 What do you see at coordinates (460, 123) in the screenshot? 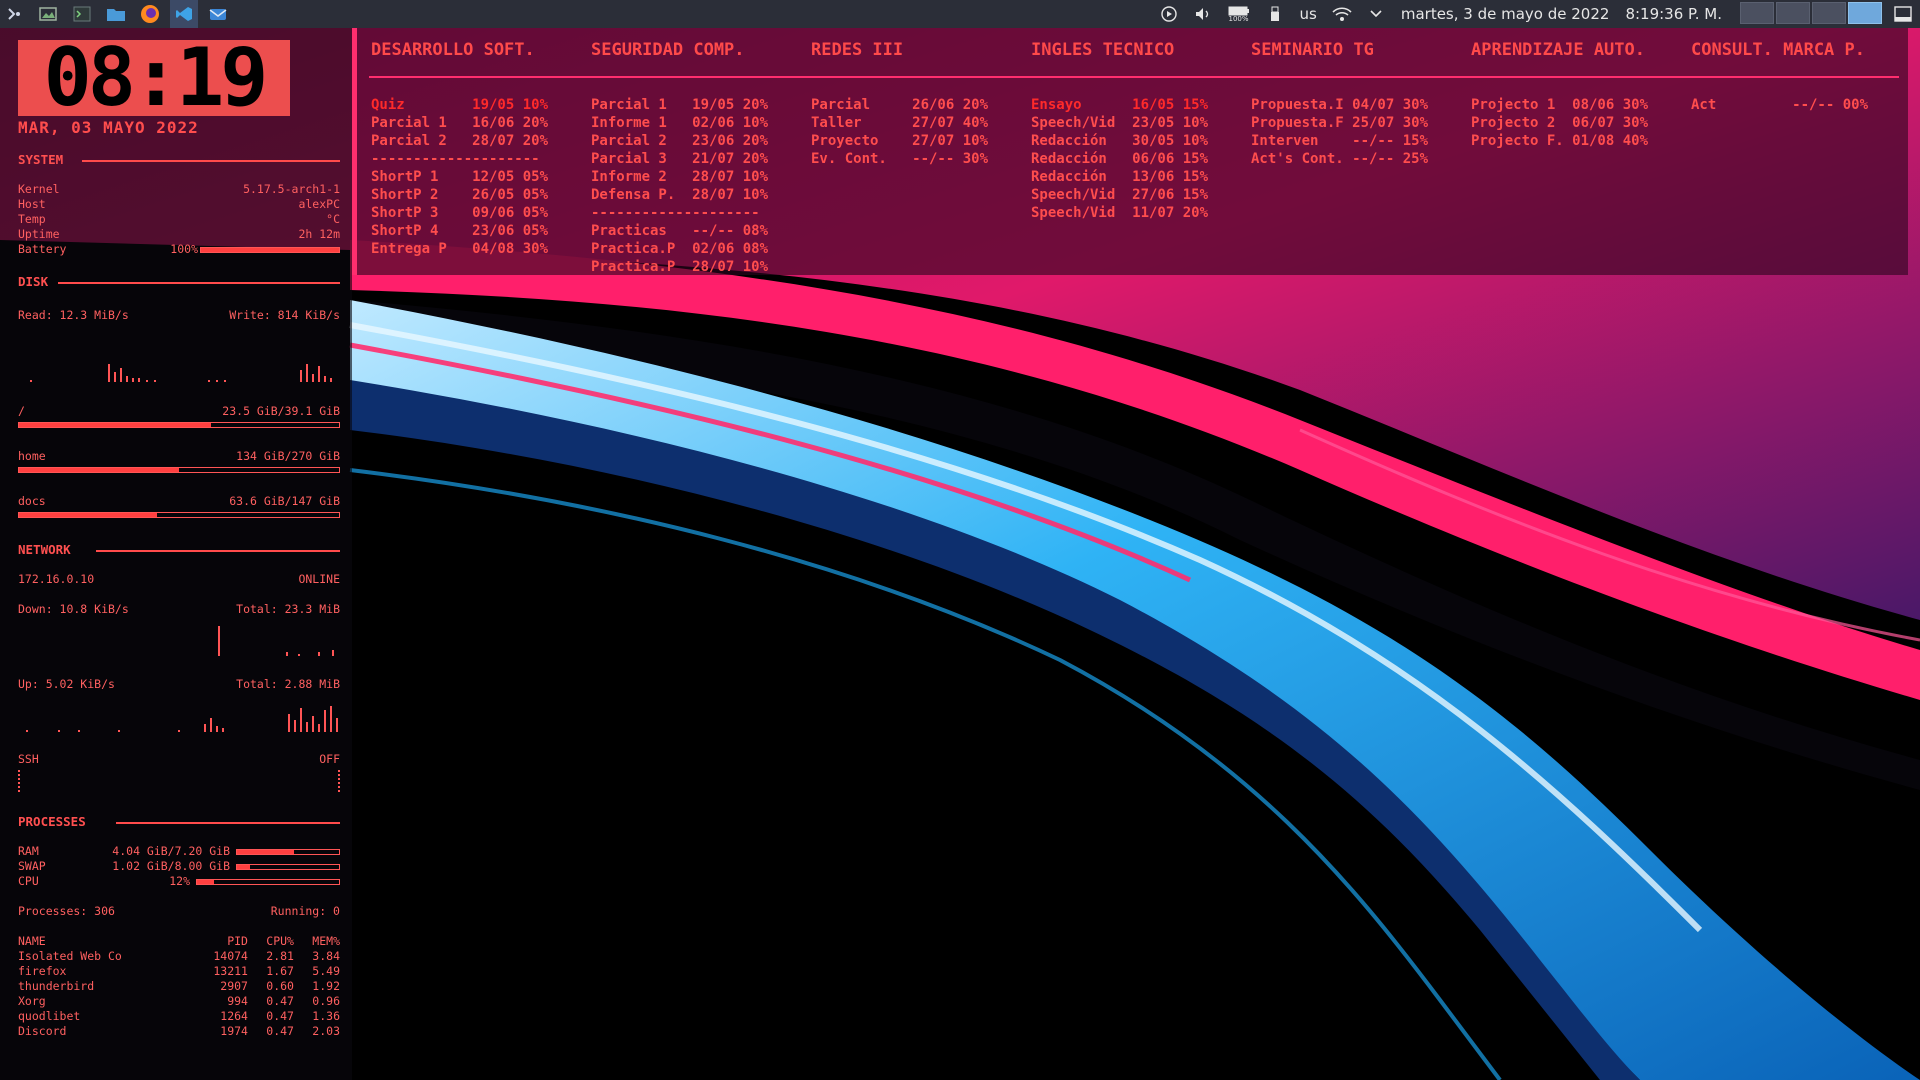
I see `course-item: Parcial 1 16/06 20%` at bounding box center [460, 123].